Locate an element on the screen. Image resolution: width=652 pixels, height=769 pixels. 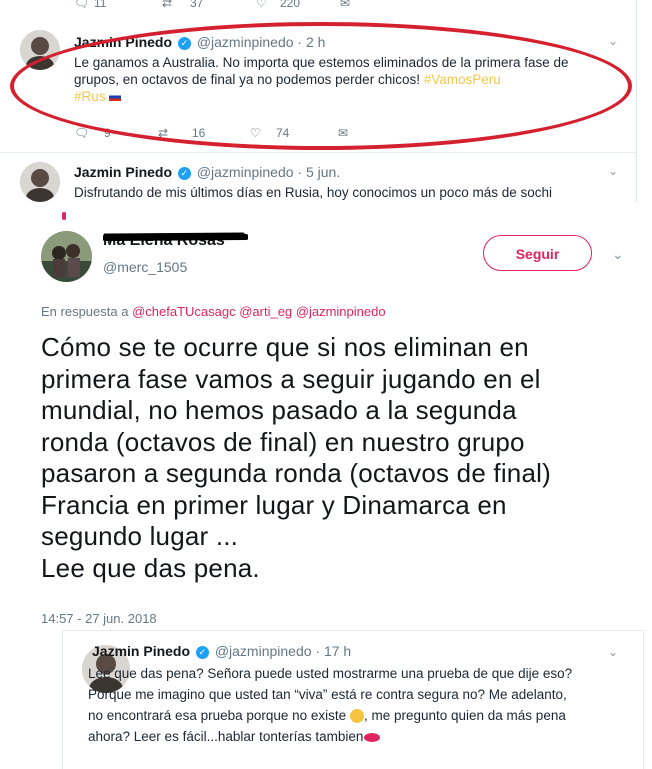
tweet-header: Jazmin Pinedo ✓ @jazminpinedo · 17 h is located at coordinates (221, 651).